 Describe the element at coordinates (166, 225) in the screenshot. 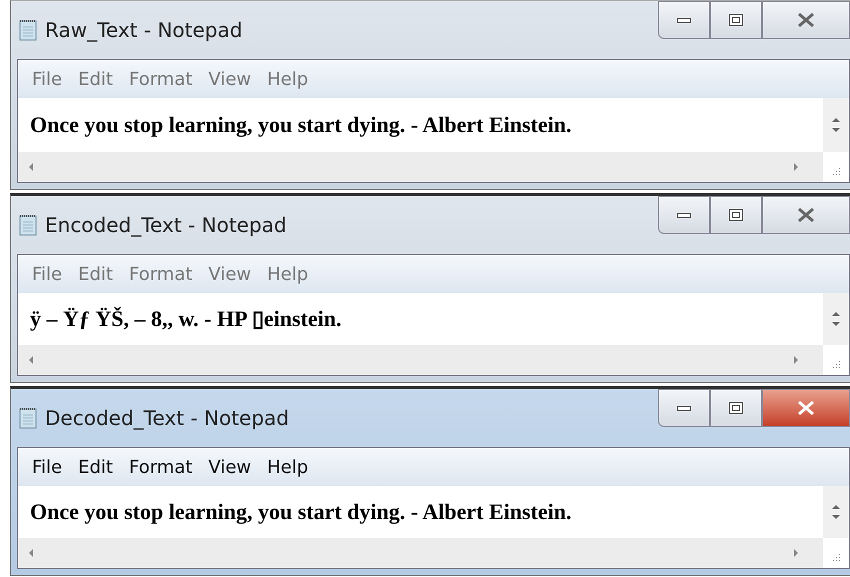

I see `window-title: Encoded_Text - Notepad` at that location.